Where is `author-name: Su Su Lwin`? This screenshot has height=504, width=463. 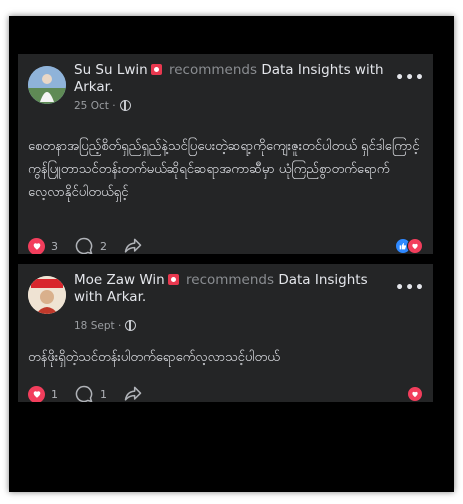
author-name: Su Su Lwin is located at coordinates (111, 70).